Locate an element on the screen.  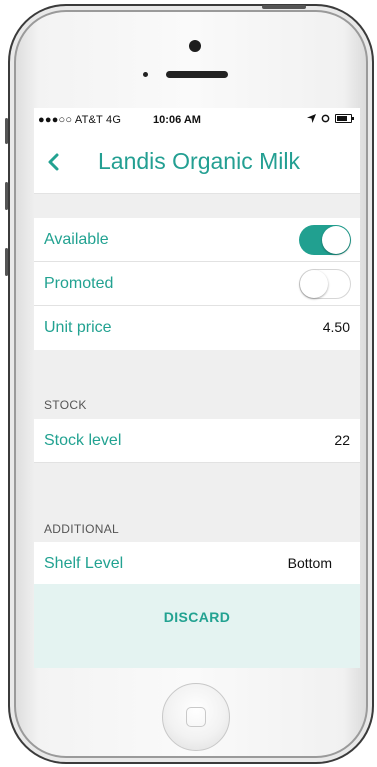
volume-down-button is located at coordinates (6, 262).